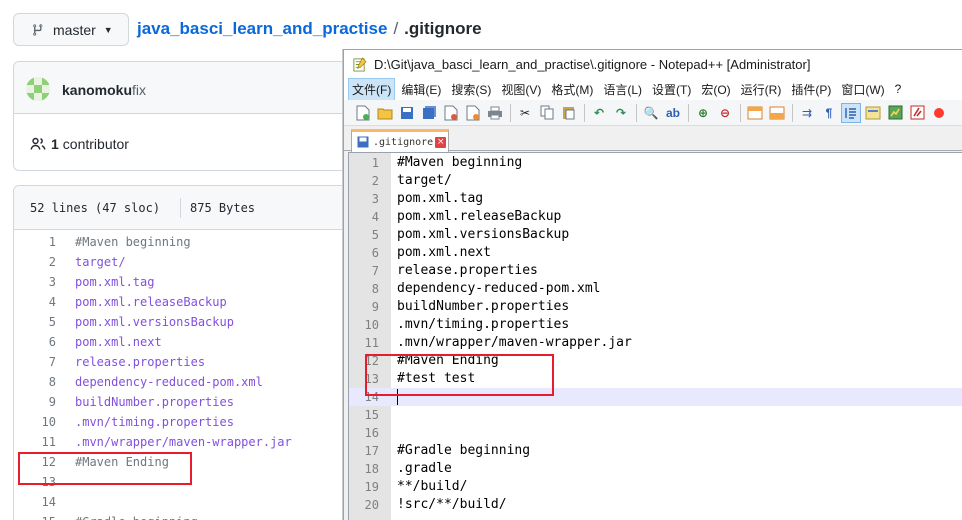 This screenshot has width=962, height=520. I want to click on paste-icon, so click(569, 113).